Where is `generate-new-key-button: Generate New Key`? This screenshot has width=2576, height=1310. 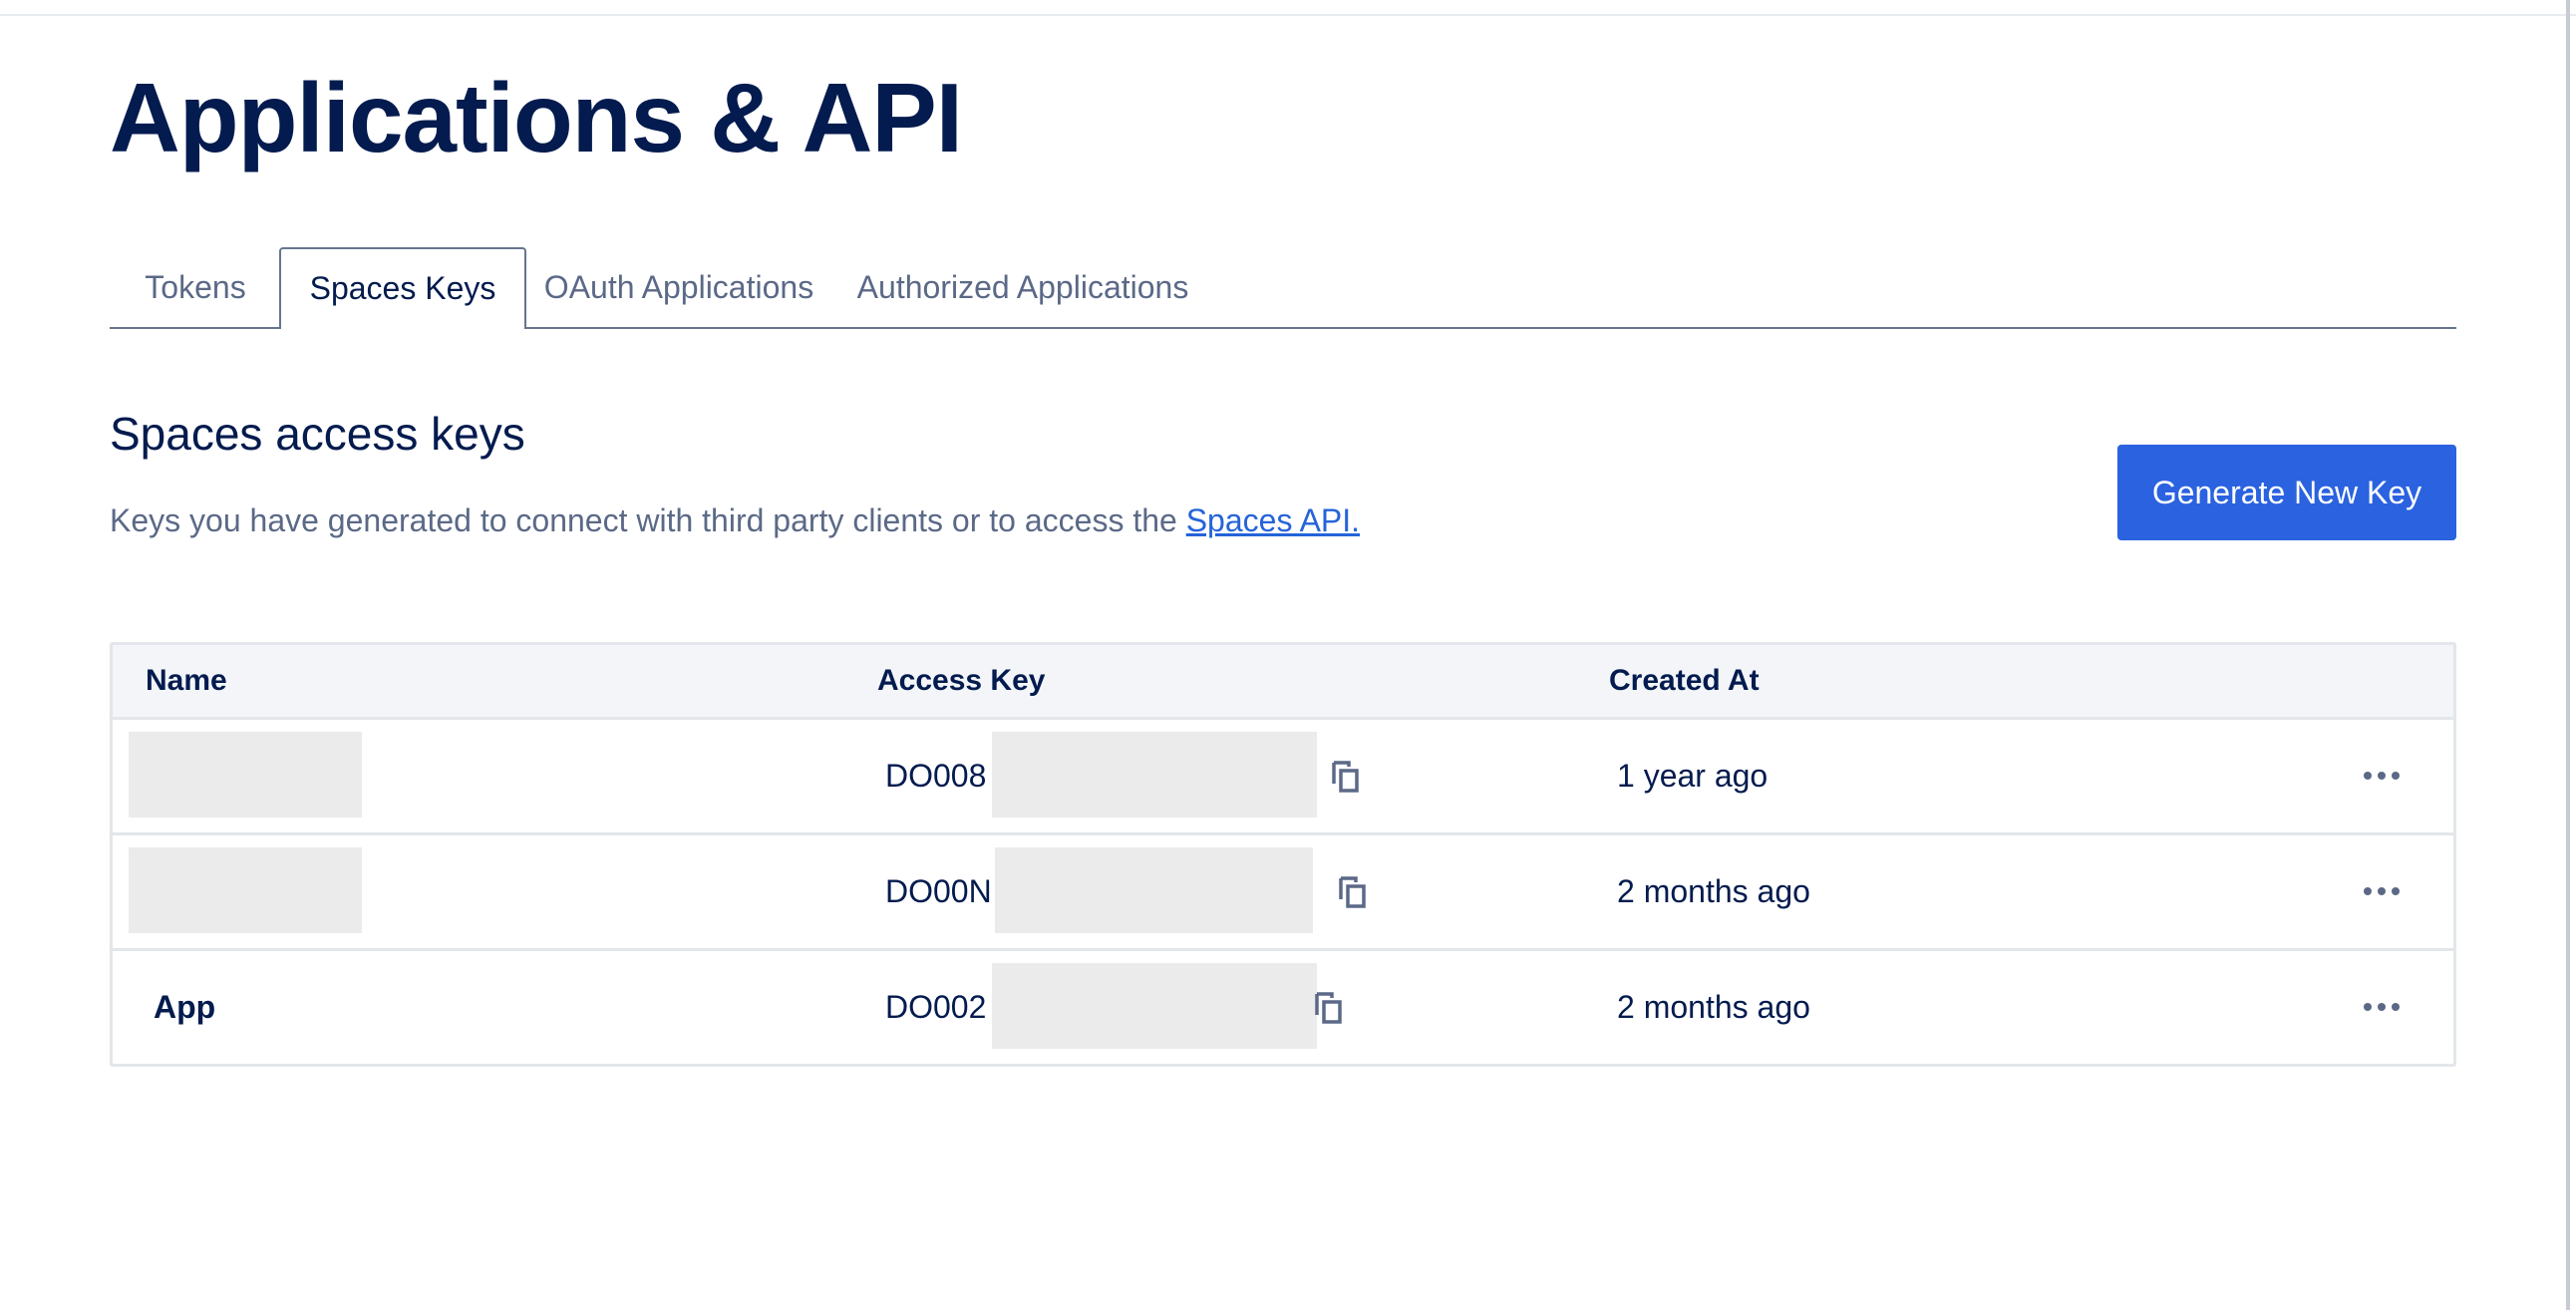
generate-new-key-button: Generate New Key is located at coordinates (2286, 492).